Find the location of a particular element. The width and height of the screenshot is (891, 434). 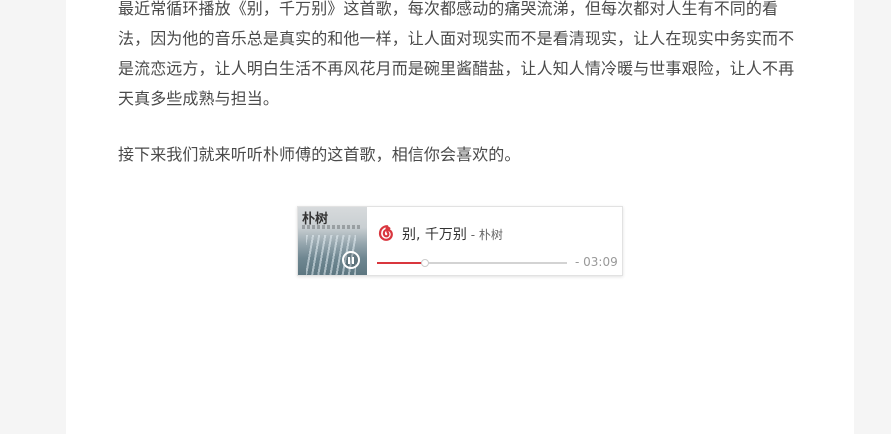

track-duration: - 03:09 is located at coordinates (596, 262).